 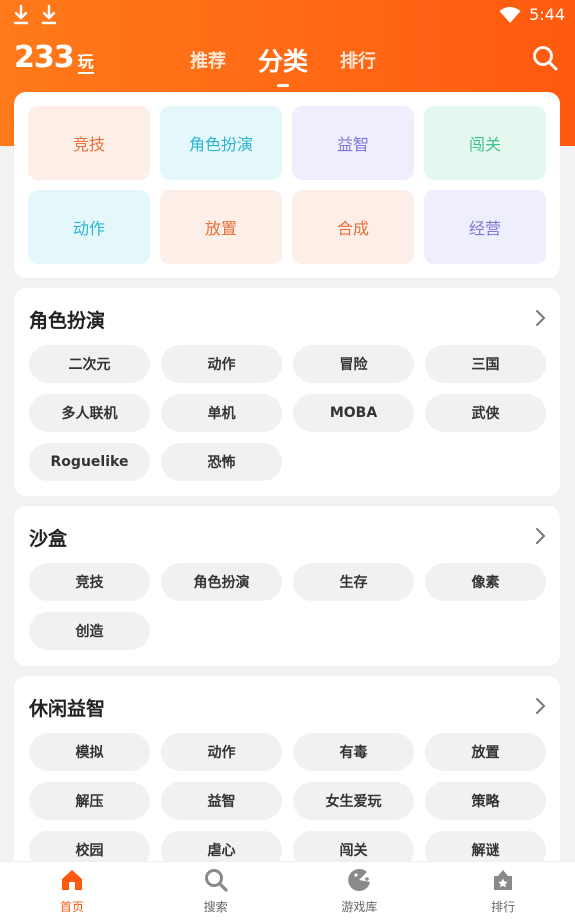 I want to click on status-bar: 5:44, so click(x=287, y=16).